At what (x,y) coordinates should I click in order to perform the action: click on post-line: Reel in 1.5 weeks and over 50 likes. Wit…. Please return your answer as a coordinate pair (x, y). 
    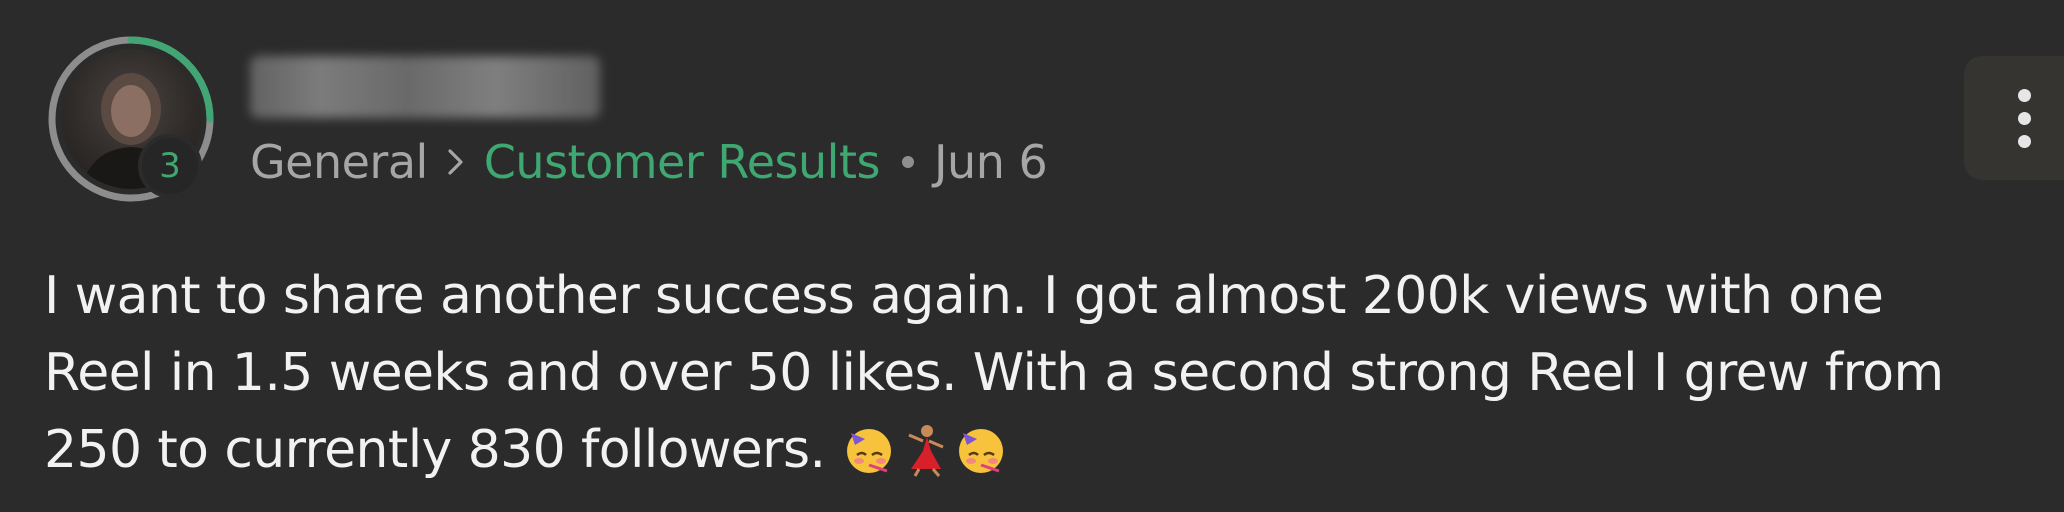
    Looking at the image, I should click on (994, 373).